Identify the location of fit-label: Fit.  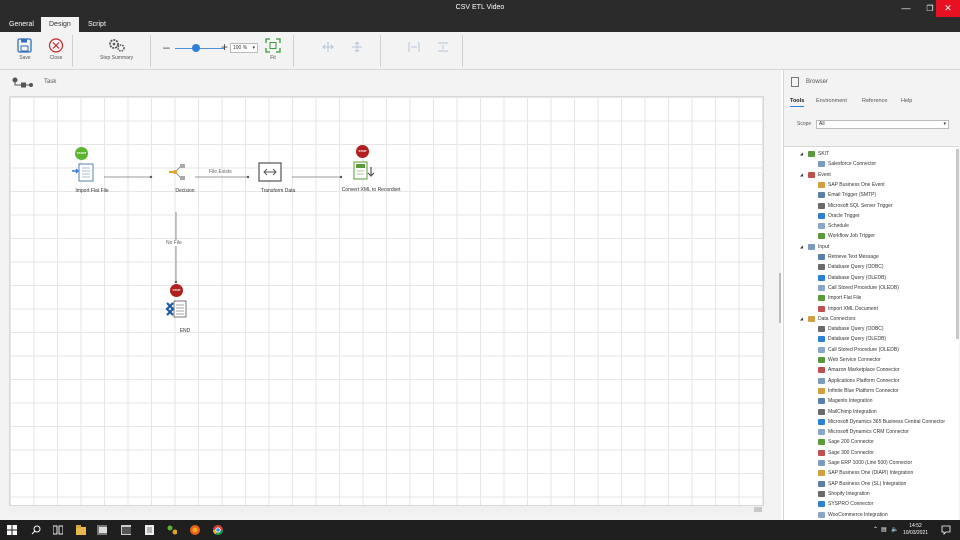
(273, 58).